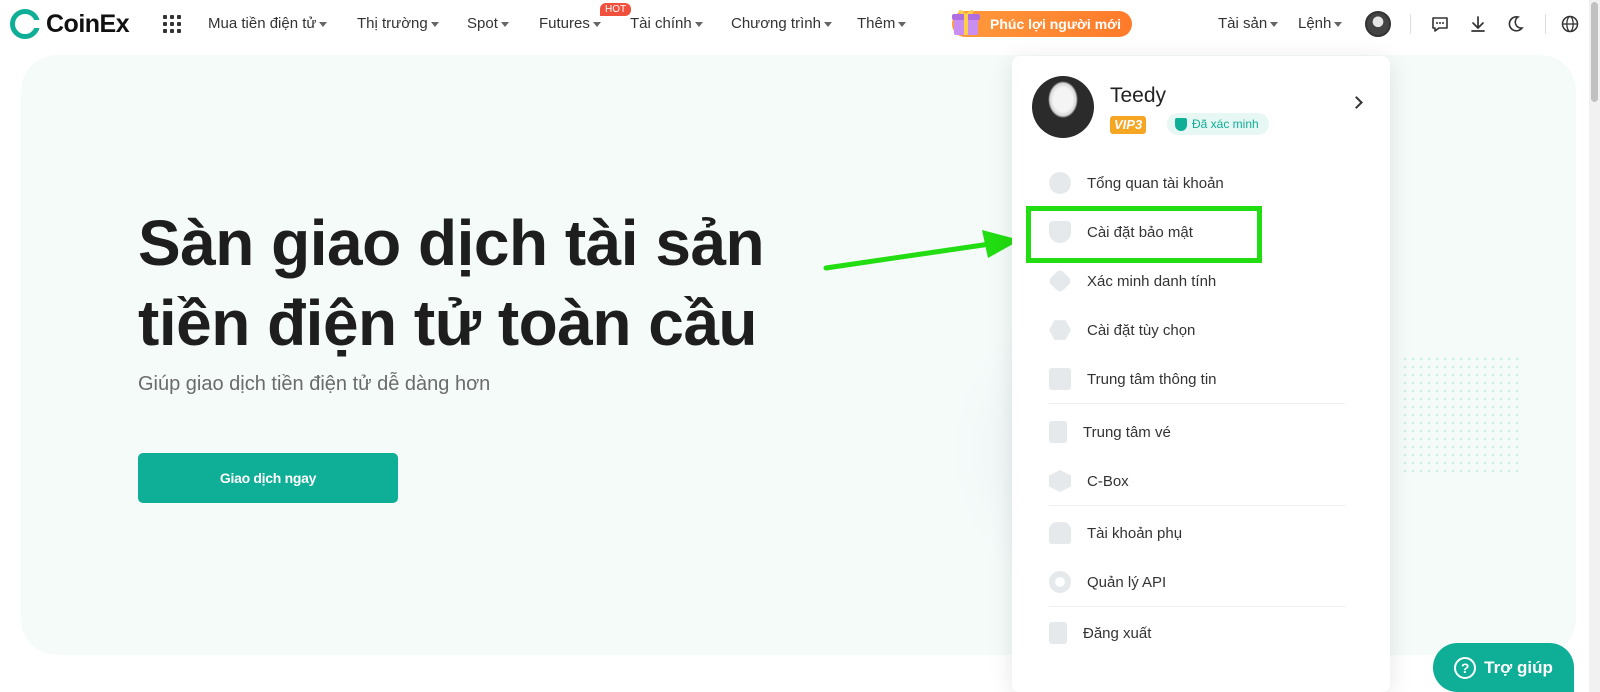 This screenshot has width=1600, height=692. I want to click on menu-cbox: C-Box, so click(1089, 481).